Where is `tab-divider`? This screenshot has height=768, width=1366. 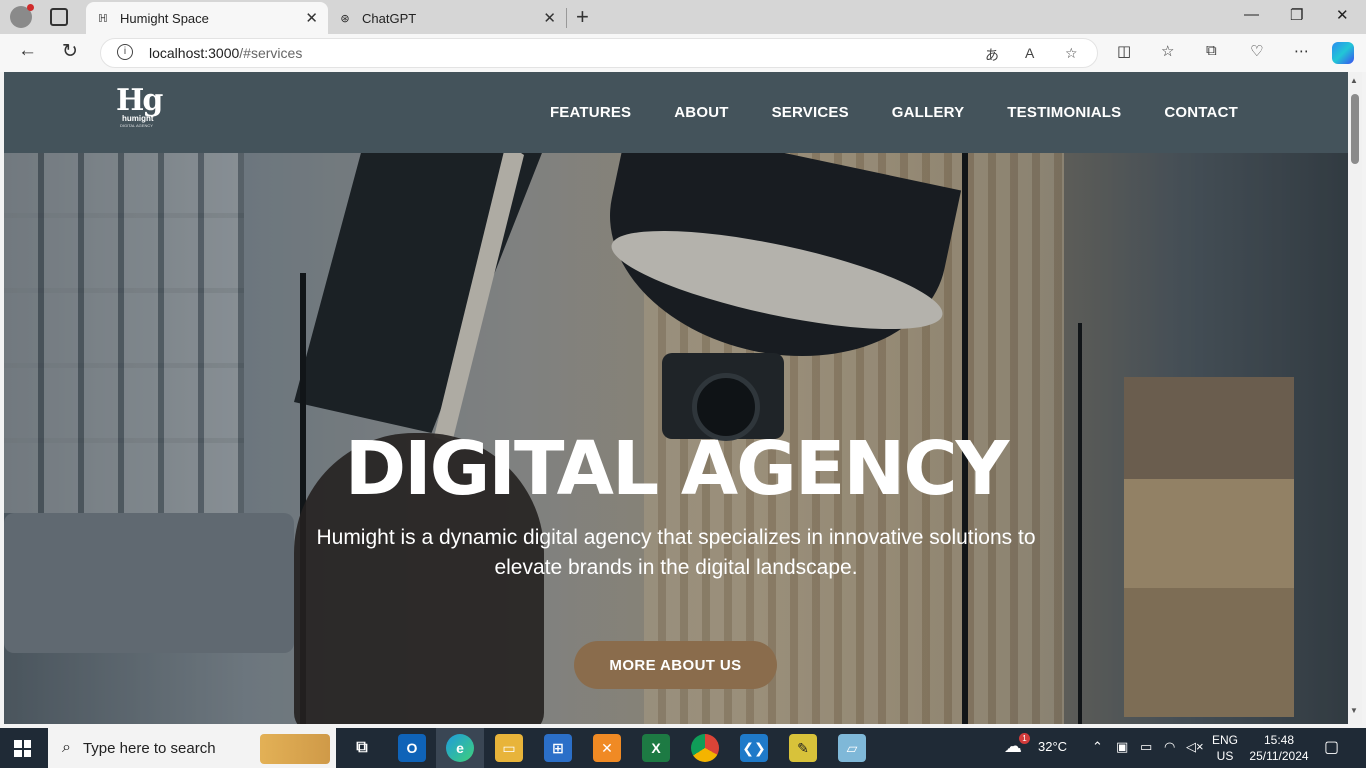
tab-divider is located at coordinates (566, 18).